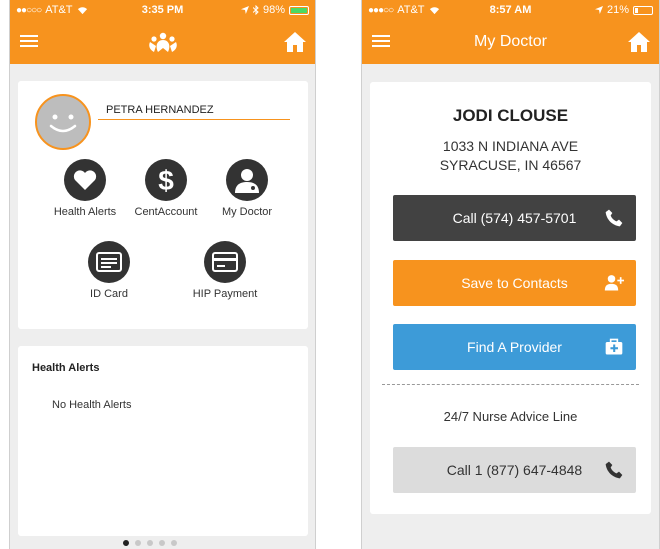 The image size is (660, 549). Describe the element at coordinates (617, 10) in the screenshot. I see `battery-percent: 21%` at that location.